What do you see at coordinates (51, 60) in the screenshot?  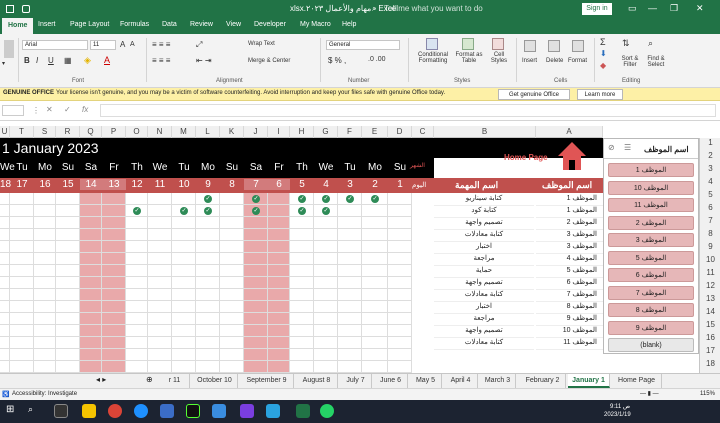 I see `underline-icon: U` at bounding box center [51, 60].